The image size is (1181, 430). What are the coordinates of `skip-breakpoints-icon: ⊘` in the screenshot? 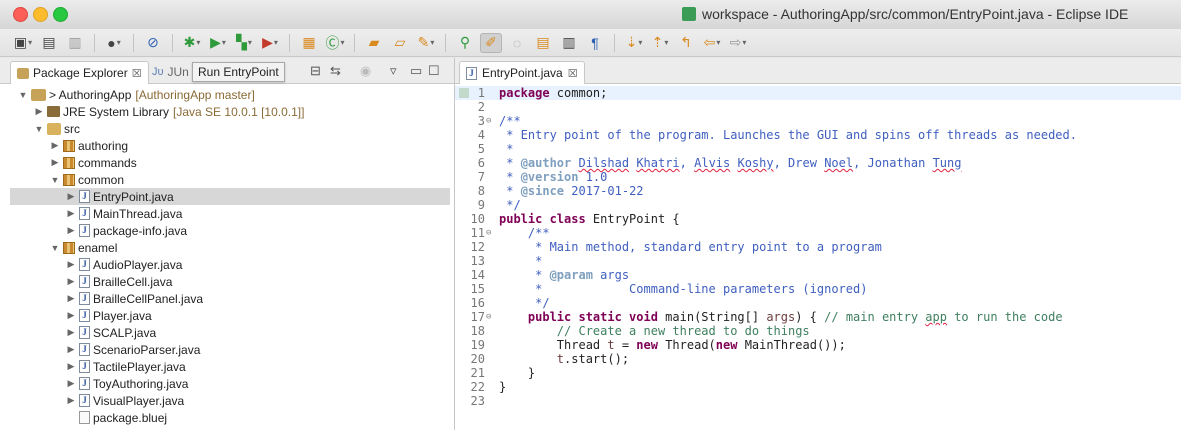 It's located at (153, 43).